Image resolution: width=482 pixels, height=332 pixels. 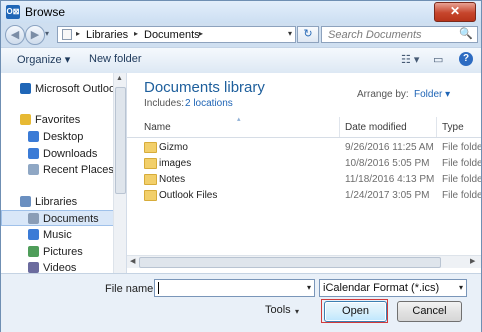 I want to click on scroll-right-icon: ▶, so click(x=472, y=261).